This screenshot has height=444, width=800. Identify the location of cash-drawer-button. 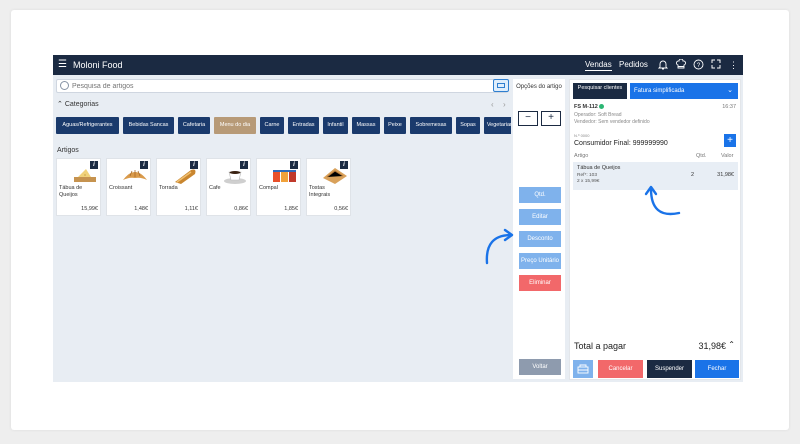
(583, 369).